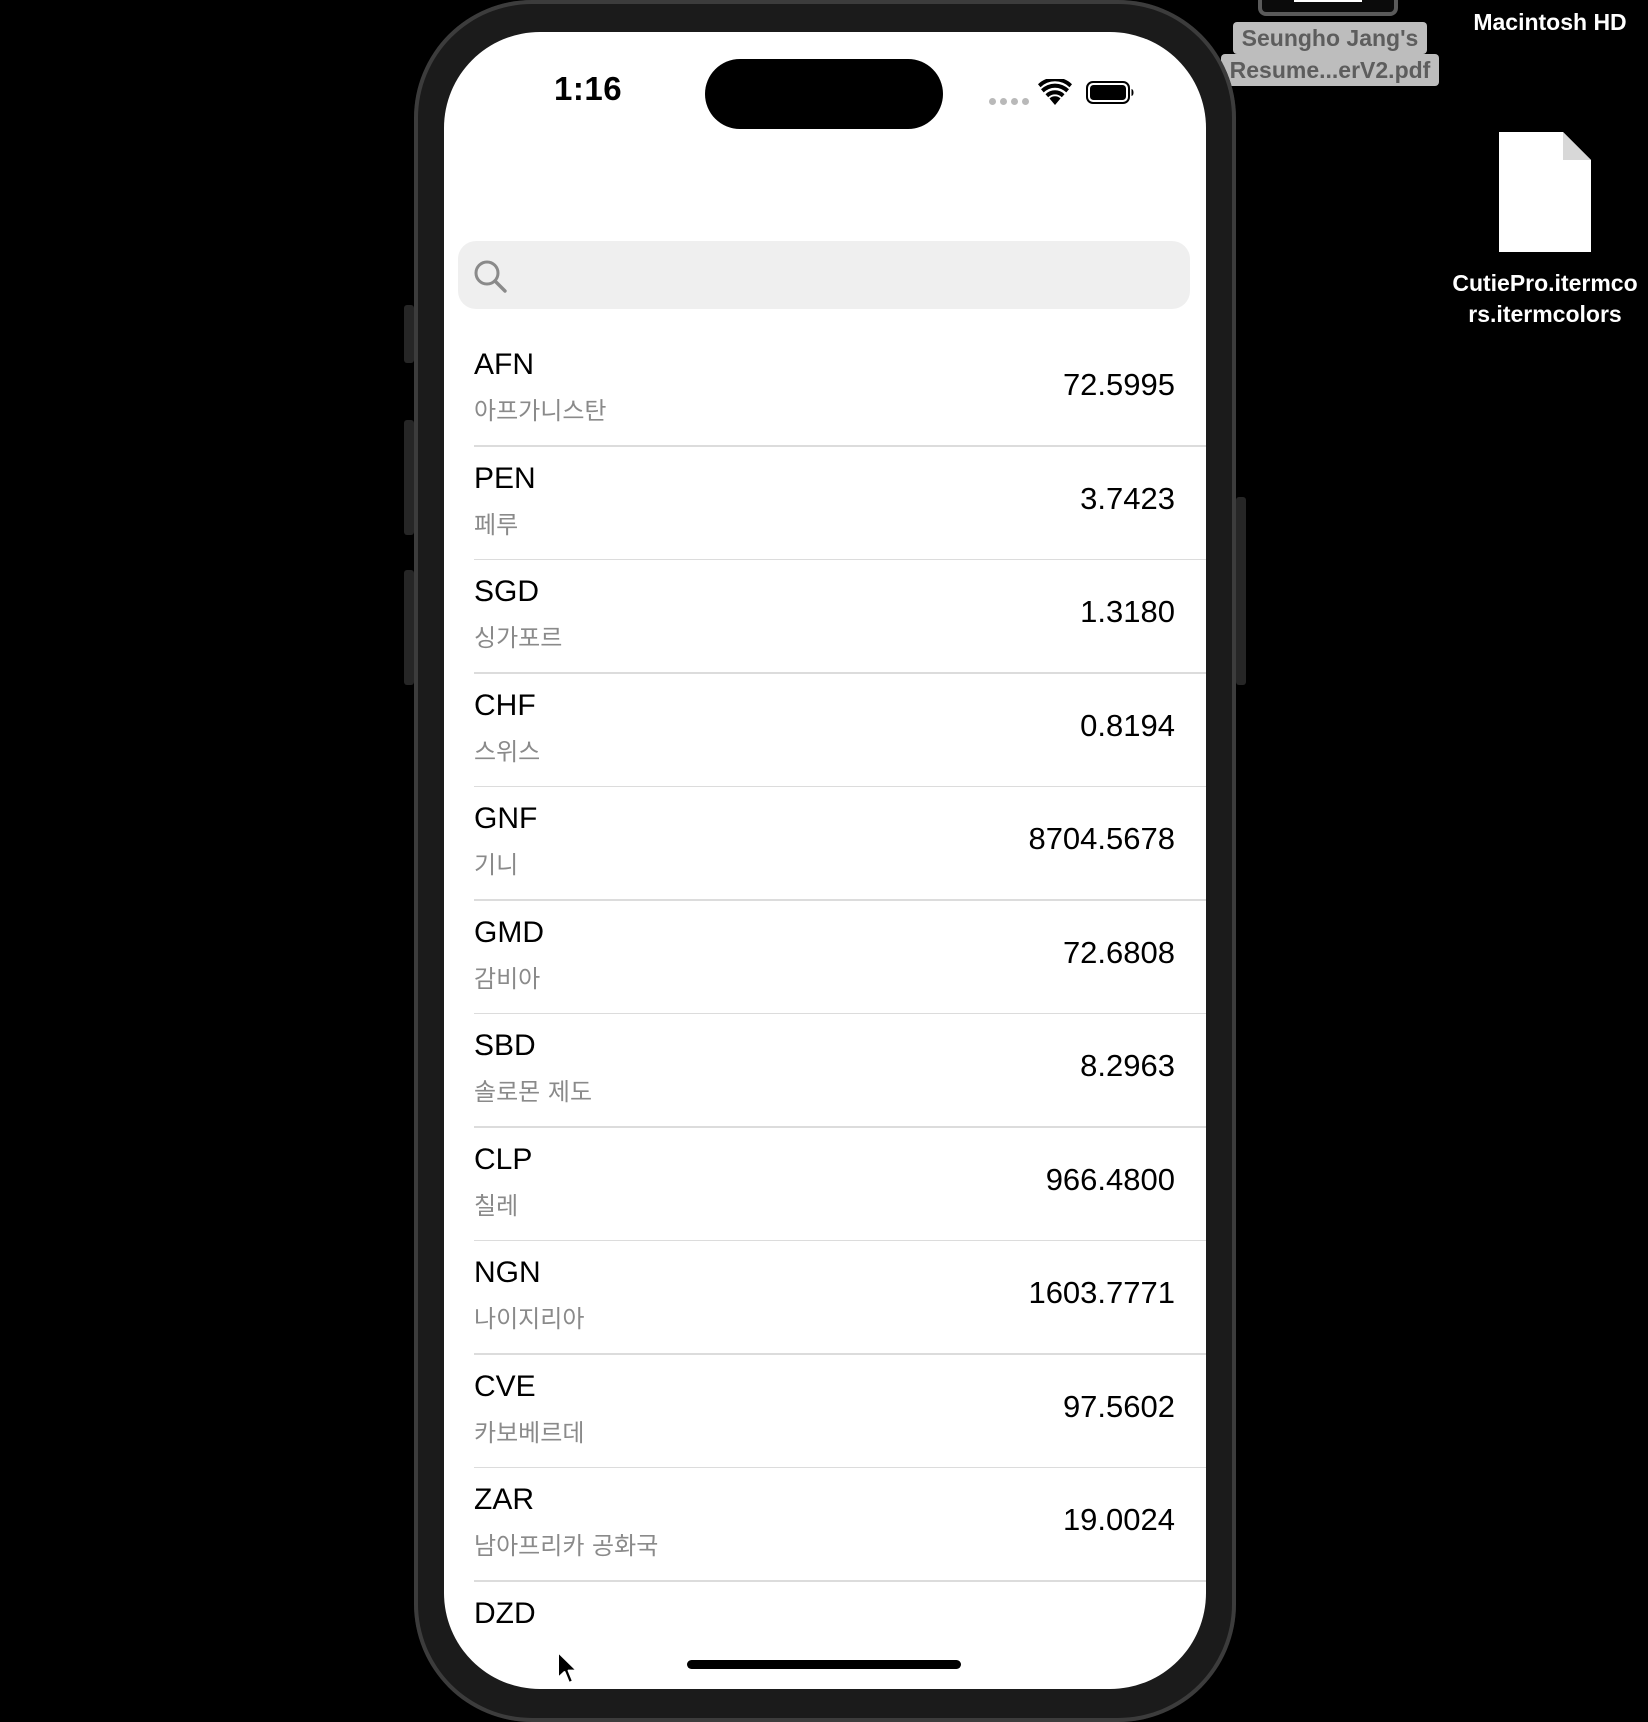 This screenshot has width=1648, height=1722. I want to click on exchange-rate: 0.8194, so click(1127, 725).